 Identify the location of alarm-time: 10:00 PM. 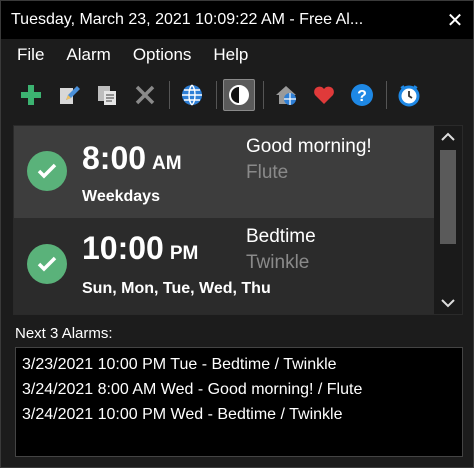
(140, 248).